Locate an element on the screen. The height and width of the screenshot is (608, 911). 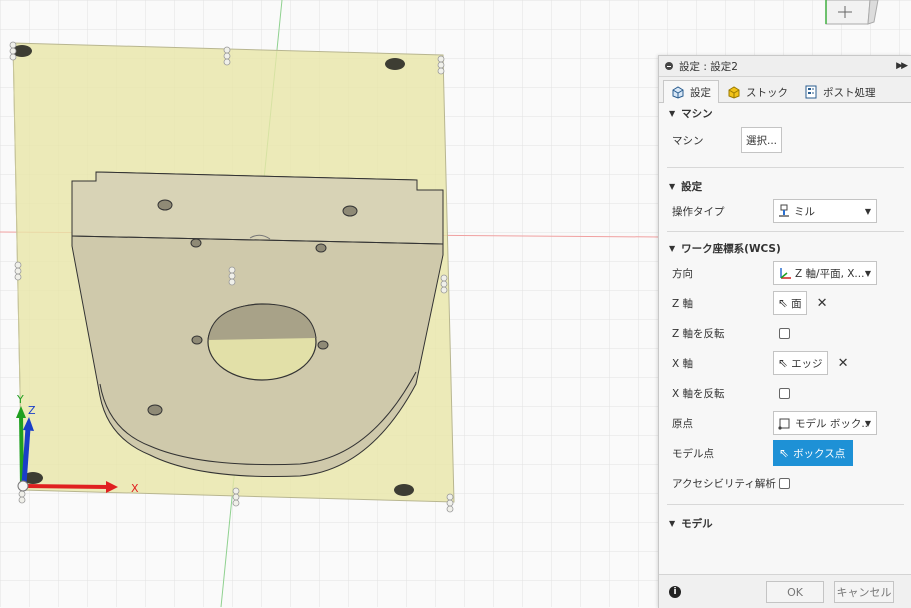
tab-stock: ストック is located at coordinates (757, 91).